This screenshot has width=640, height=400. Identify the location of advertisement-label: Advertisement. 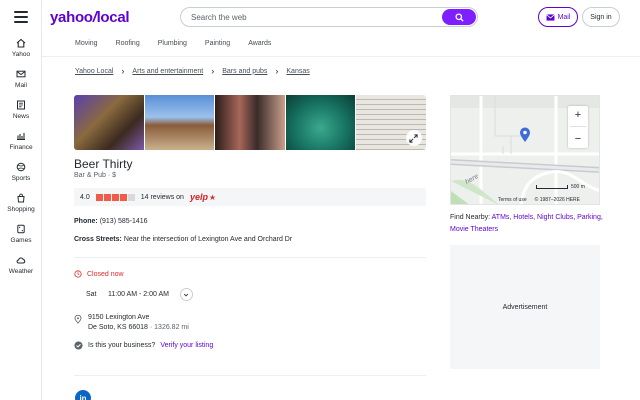
(525, 307).